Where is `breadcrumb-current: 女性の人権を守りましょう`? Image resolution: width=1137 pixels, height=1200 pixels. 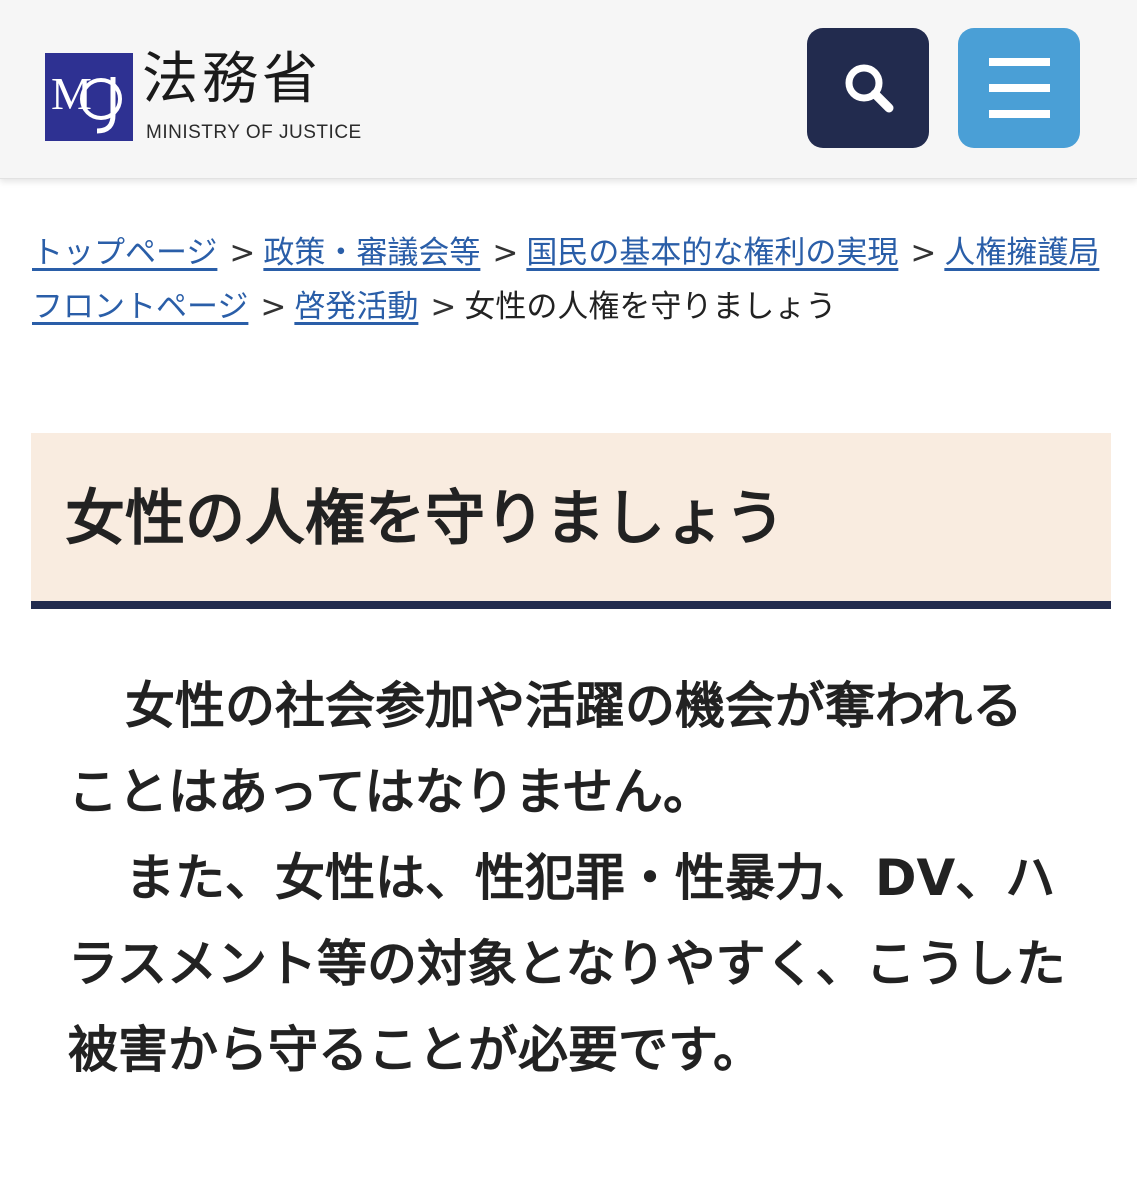
breadcrumb-current: 女性の人権を守りましょう is located at coordinates (650, 307).